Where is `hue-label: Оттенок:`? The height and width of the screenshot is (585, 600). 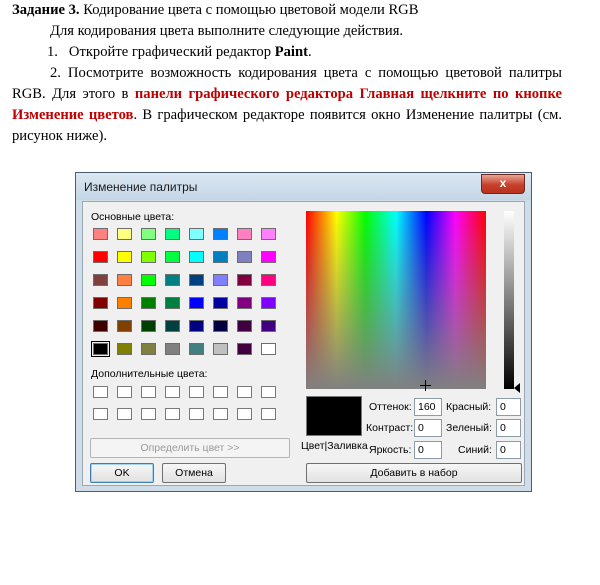 hue-label: Оттенок: is located at coordinates (390, 407).